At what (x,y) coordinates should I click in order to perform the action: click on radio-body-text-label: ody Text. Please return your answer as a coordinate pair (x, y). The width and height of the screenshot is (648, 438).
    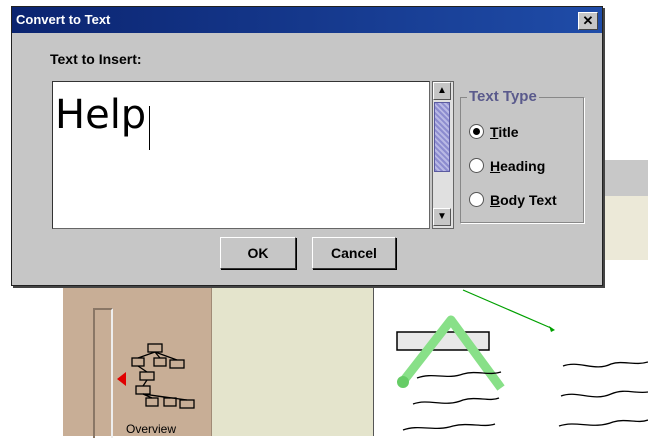
    Looking at the image, I should click on (528, 200).